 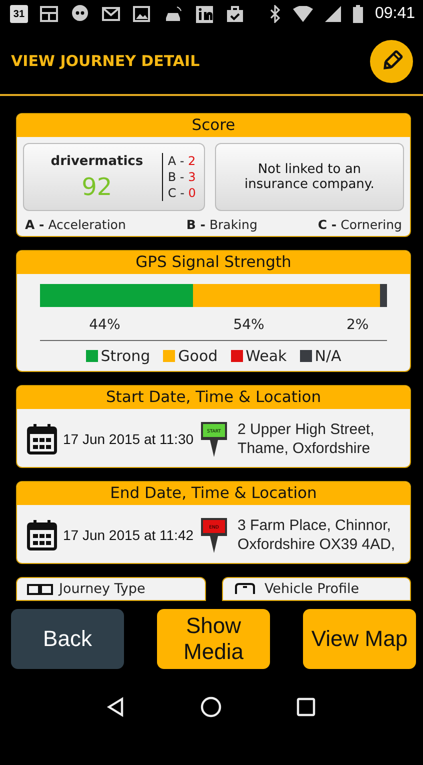 I want to click on card-title: GPS Signal Strength, so click(x=213, y=262).